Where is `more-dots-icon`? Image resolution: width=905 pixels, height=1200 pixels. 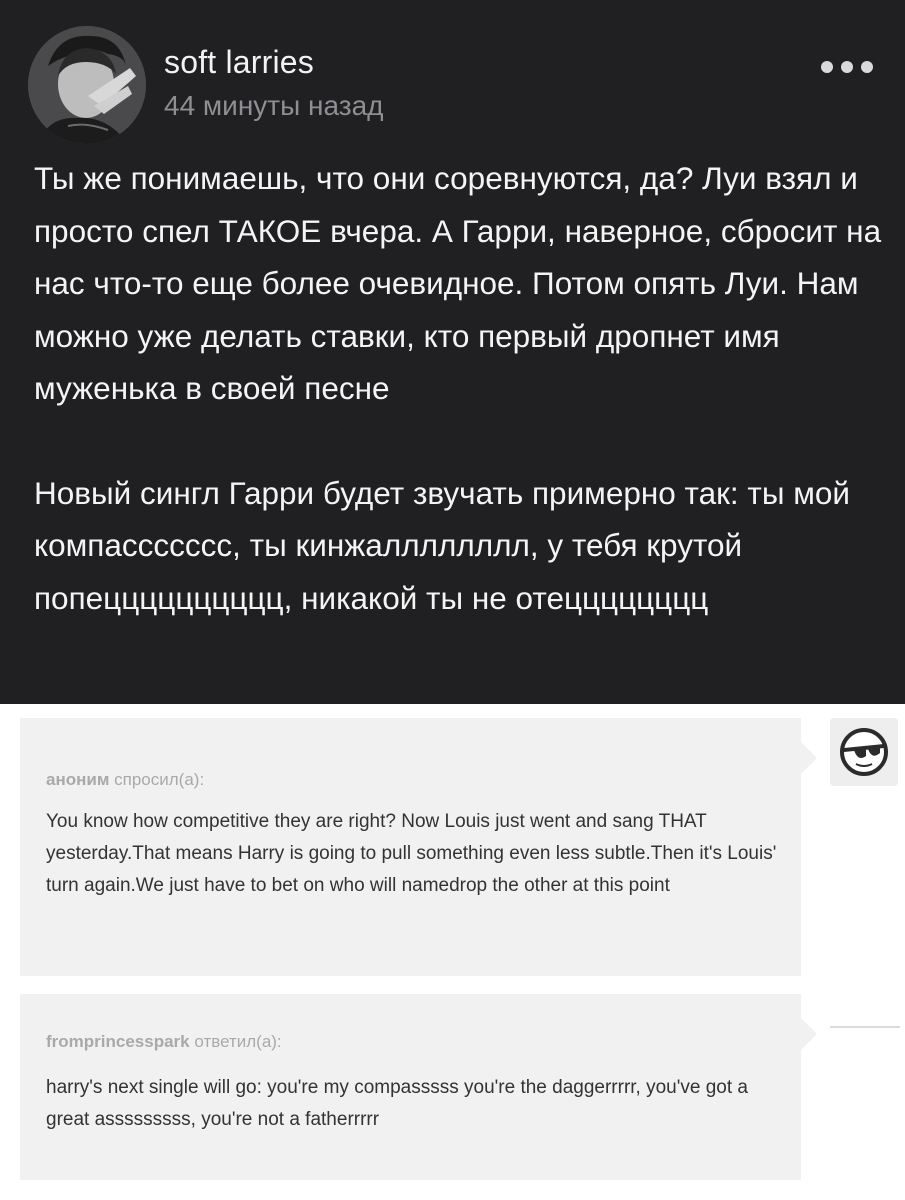
more-dots-icon is located at coordinates (847, 67).